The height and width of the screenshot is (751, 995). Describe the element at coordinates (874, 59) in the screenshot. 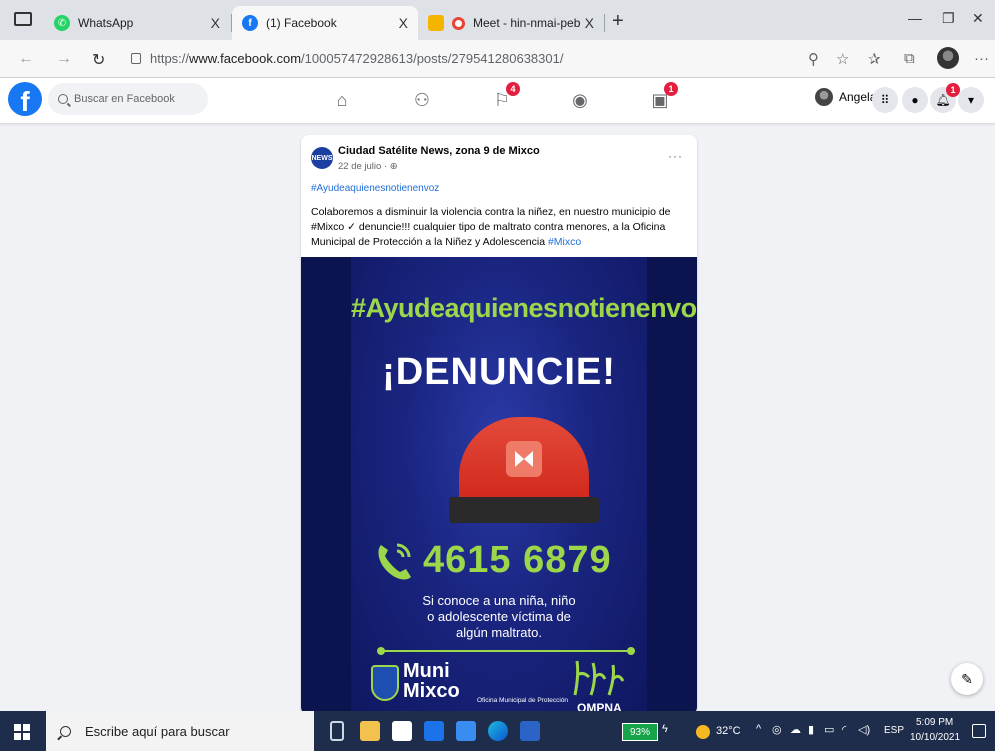

I see `favorites-icon: ✰` at that location.